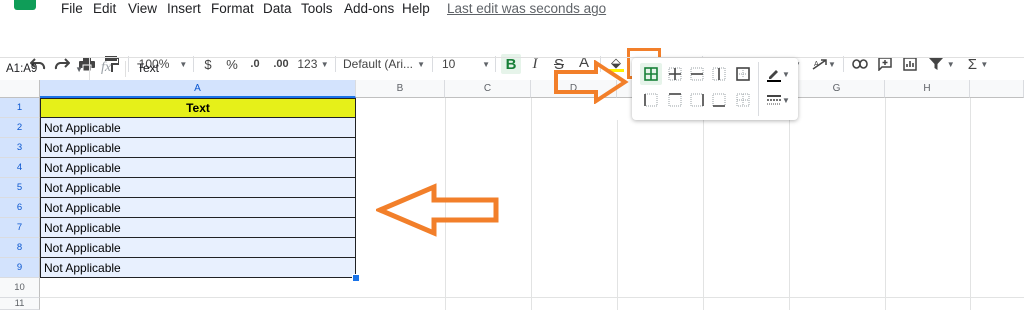 This screenshot has width=1024, height=310. I want to click on cell-a6: Not Applicable, so click(198, 208).